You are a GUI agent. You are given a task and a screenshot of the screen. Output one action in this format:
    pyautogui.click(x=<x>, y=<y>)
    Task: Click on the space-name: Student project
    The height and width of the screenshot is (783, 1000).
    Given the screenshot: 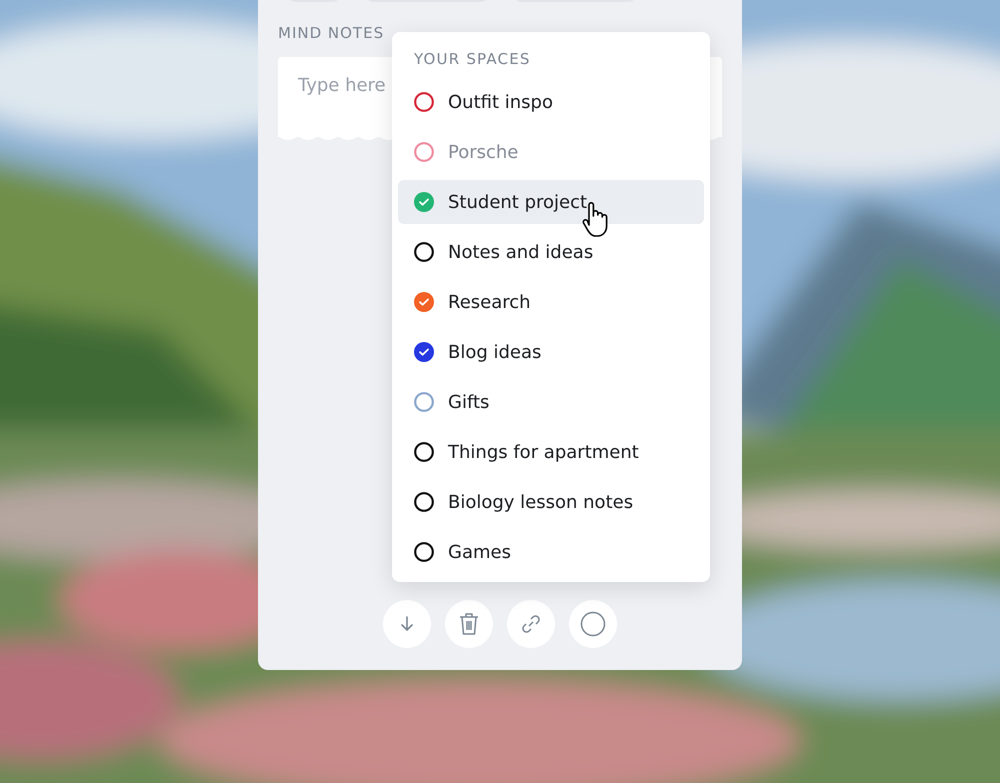 What is the action you would take?
    pyautogui.click(x=518, y=202)
    